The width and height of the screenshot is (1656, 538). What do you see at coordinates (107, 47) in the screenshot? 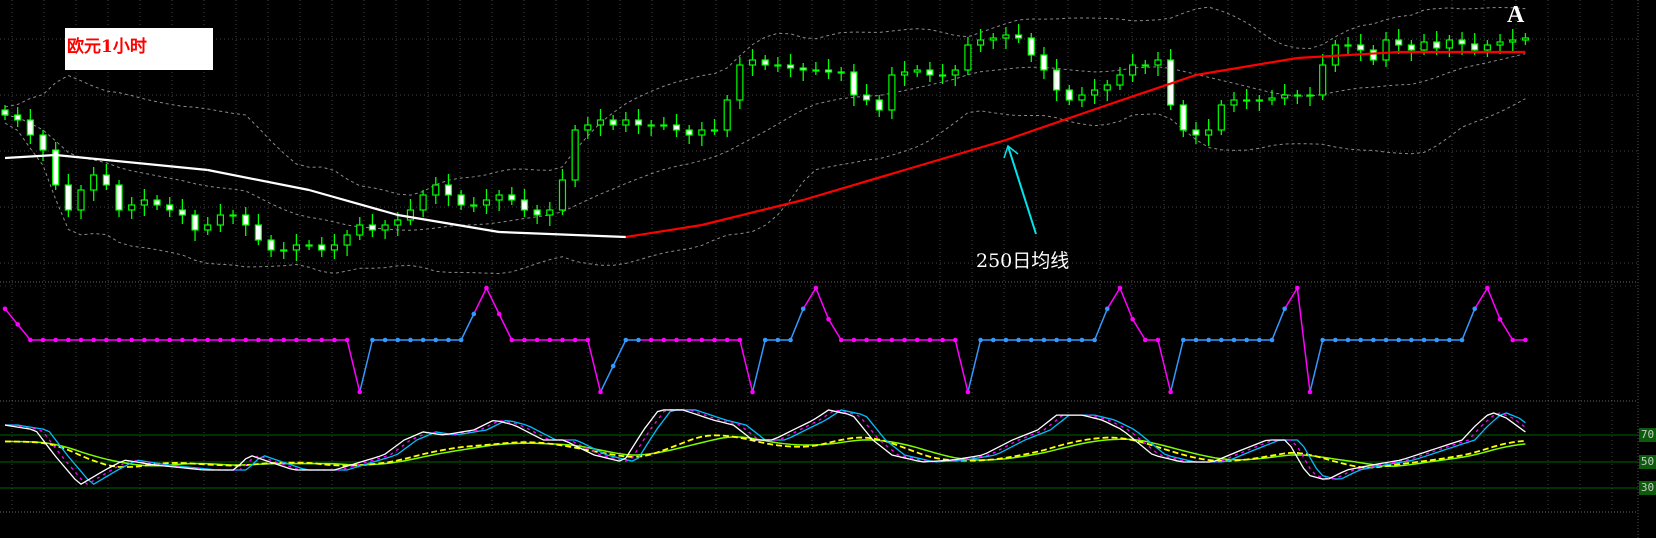
I see `chart-title: 欧元1小时` at bounding box center [107, 47].